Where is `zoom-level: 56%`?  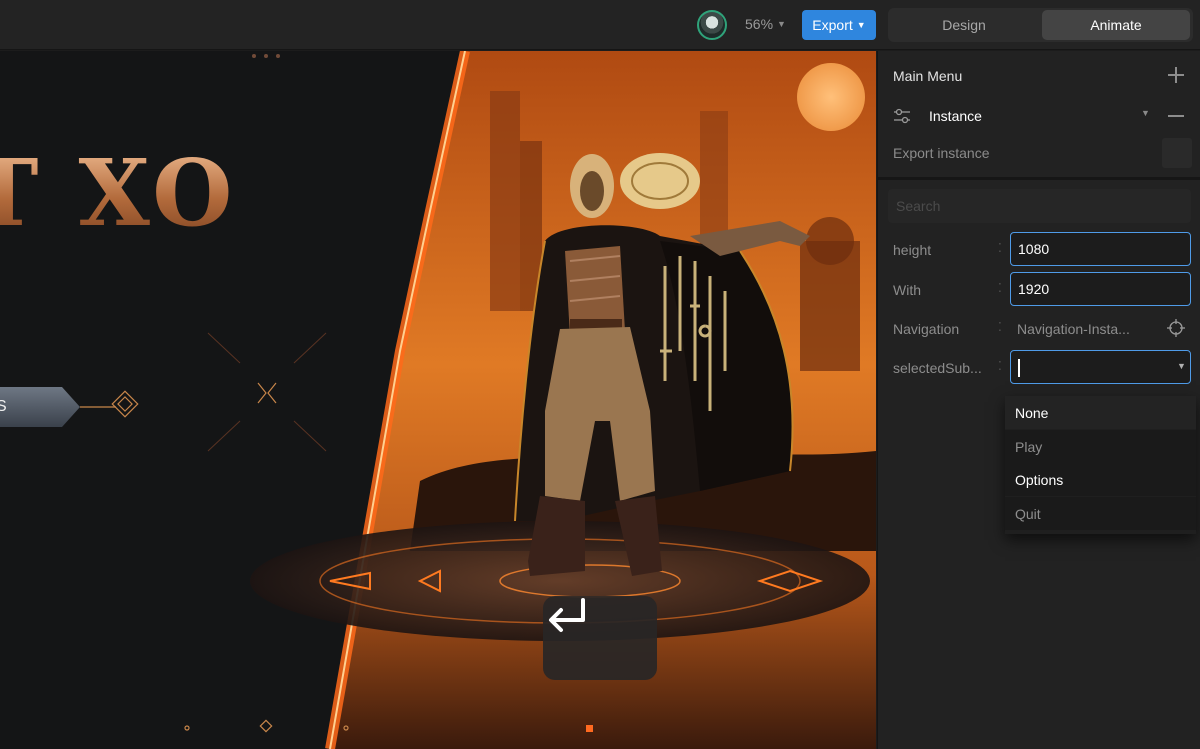
zoom-level: 56% is located at coordinates (759, 24).